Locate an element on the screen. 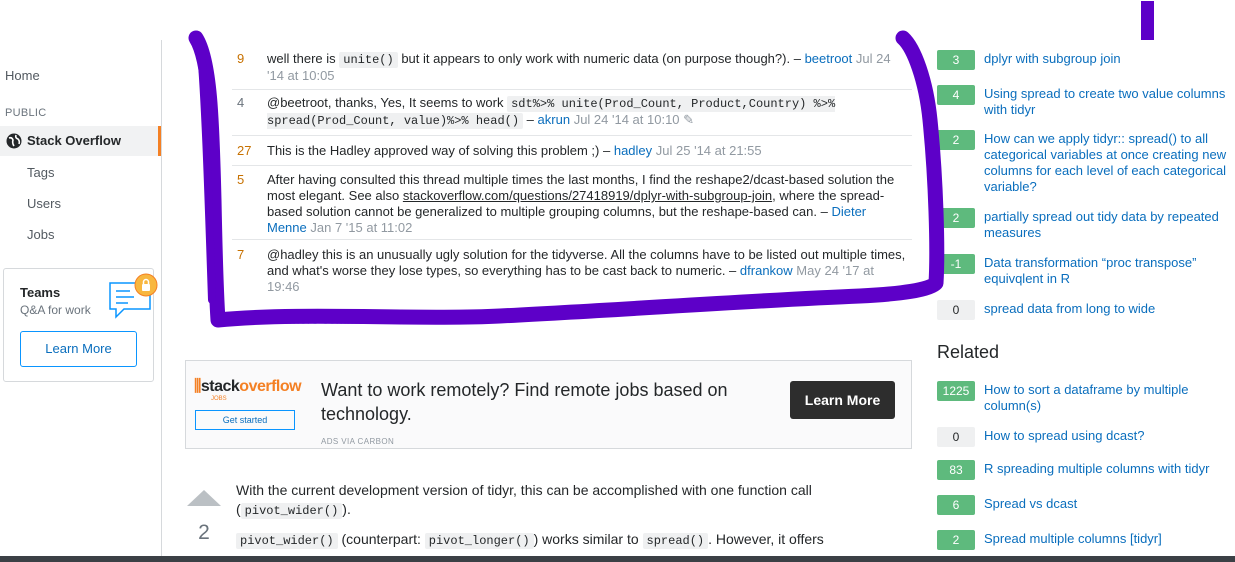  comment-code: unite() is located at coordinates (368, 60).